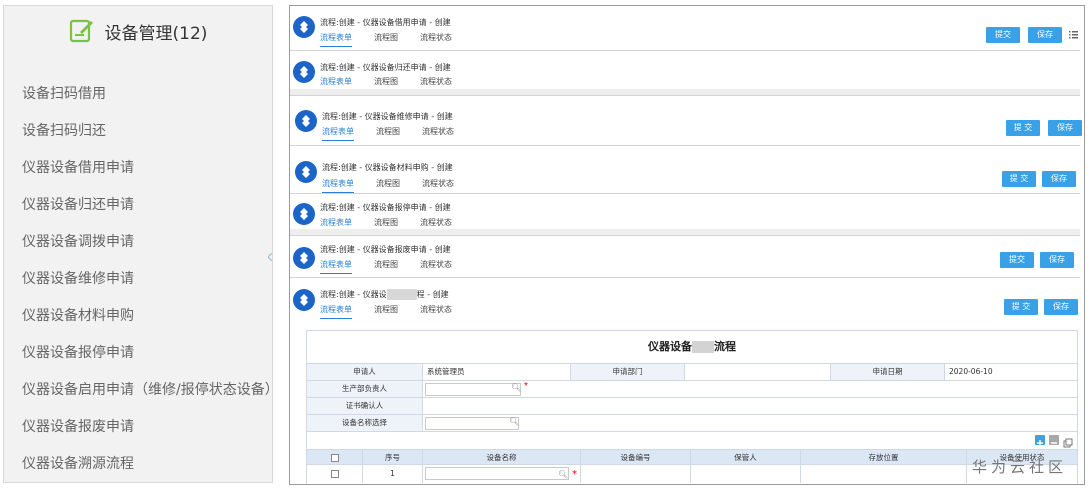 The height and width of the screenshot is (490, 1090). Describe the element at coordinates (82, 31) in the screenshot. I see `edit-note-icon` at that location.